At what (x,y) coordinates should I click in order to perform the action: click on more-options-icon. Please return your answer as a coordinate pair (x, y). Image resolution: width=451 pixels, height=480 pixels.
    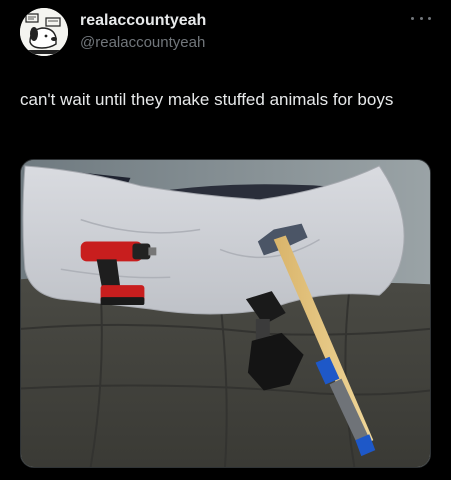
    Looking at the image, I should click on (421, 18).